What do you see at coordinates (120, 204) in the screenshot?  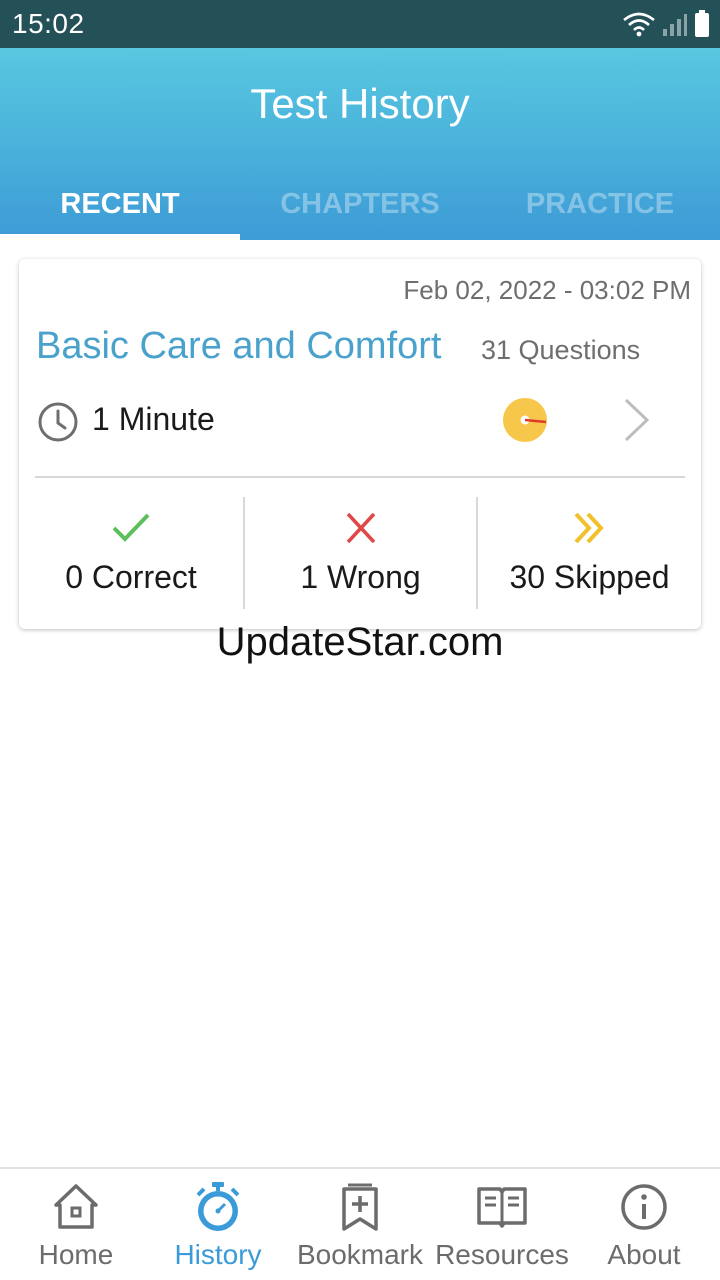 I see `tab-recent: RECENT` at bounding box center [120, 204].